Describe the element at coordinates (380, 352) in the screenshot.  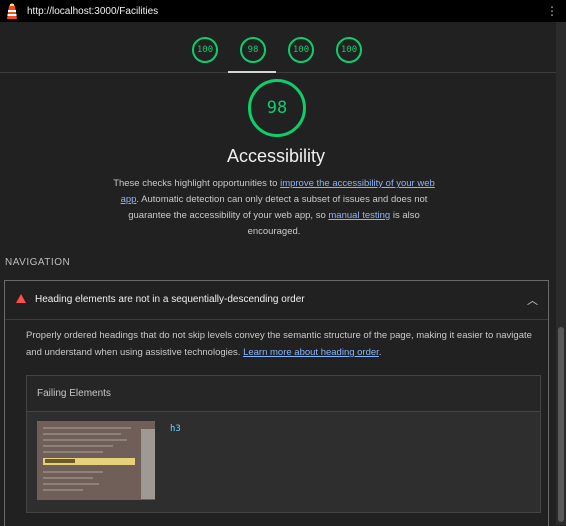
I see `desc-text: .` at that location.